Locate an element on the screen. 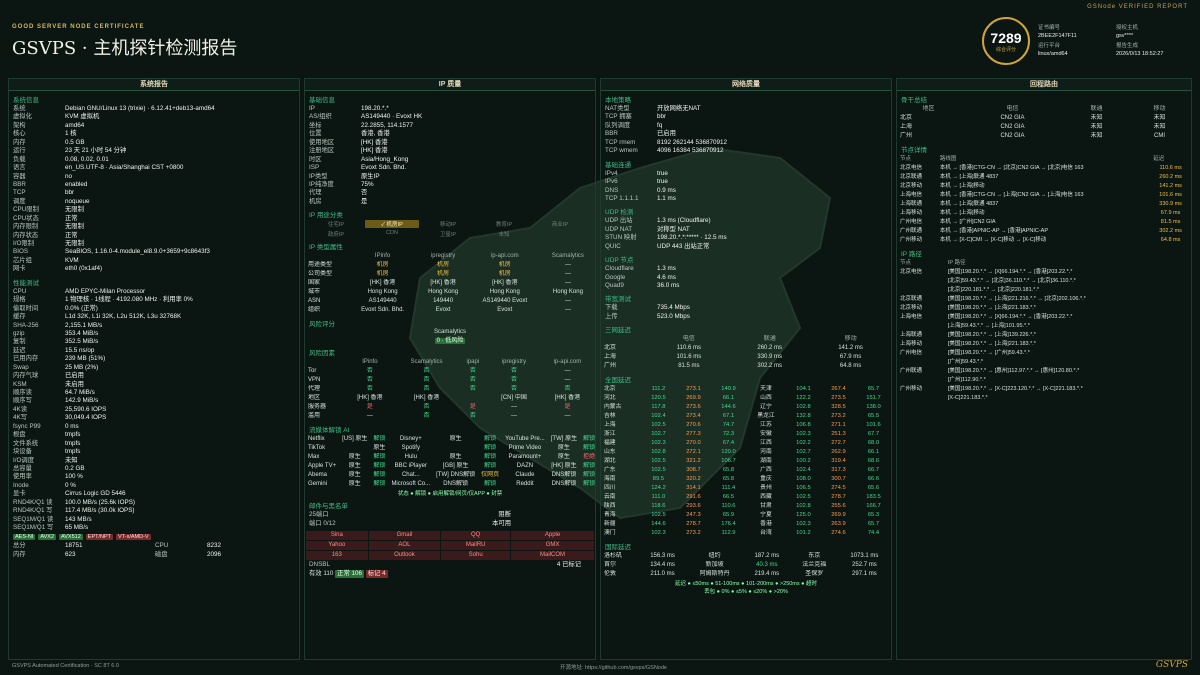 The image size is (1200, 675). perf-row: 显卡 Cirrus Logic GD 5446 is located at coordinates (69, 494).